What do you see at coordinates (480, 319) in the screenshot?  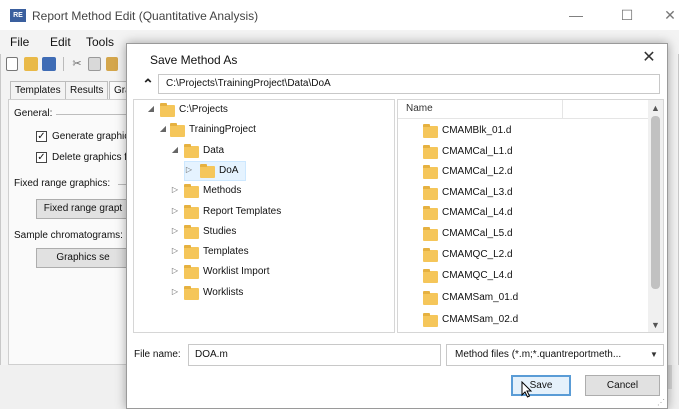 I see `file-item-label: CMAMSam_02.d` at bounding box center [480, 319].